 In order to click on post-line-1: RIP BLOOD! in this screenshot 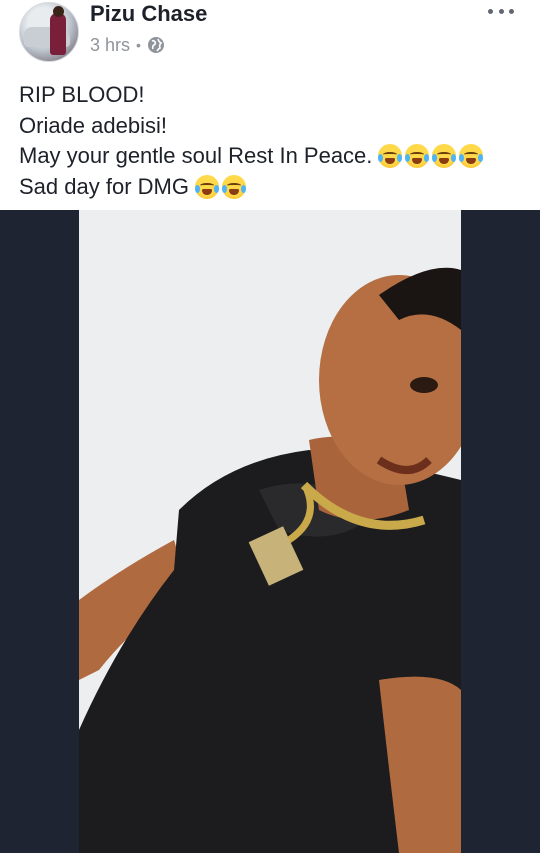, I will do `click(82, 94)`.